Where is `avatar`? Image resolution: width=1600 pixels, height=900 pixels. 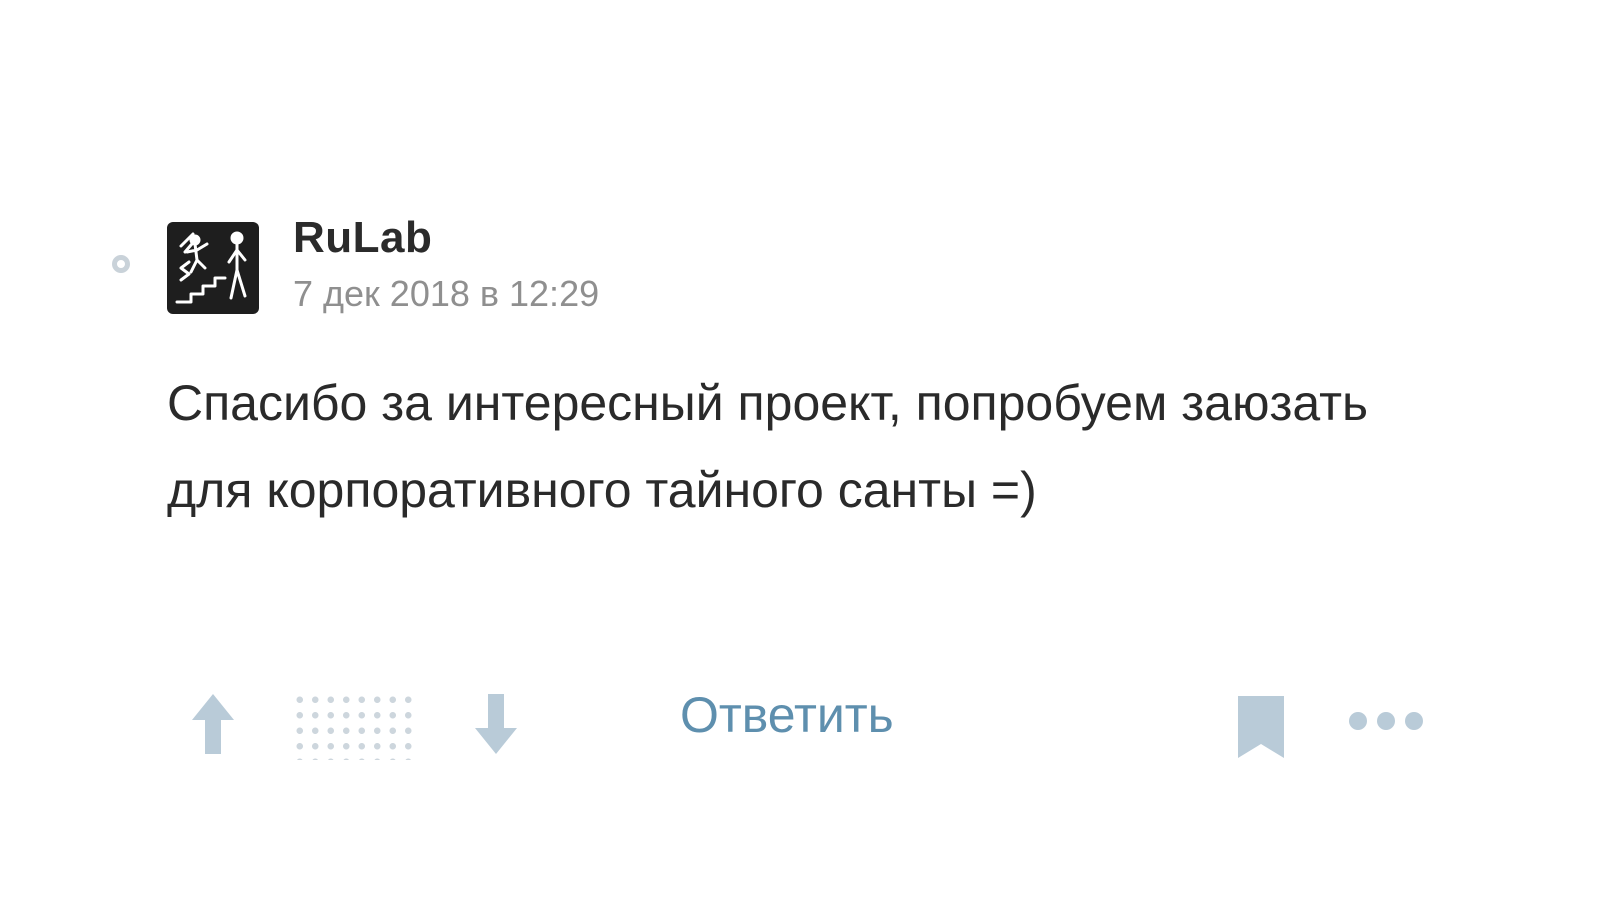 avatar is located at coordinates (213, 268).